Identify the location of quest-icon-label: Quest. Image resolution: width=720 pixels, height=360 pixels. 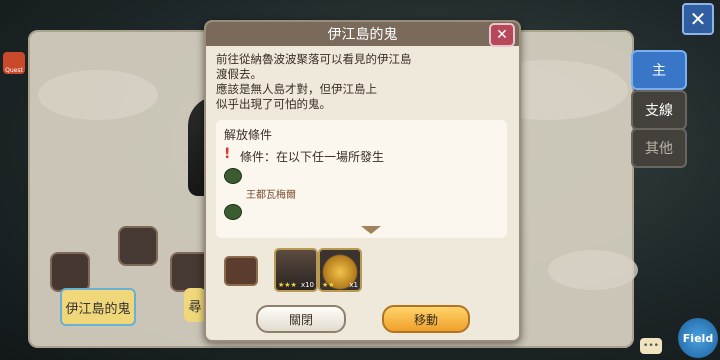
(14, 70).